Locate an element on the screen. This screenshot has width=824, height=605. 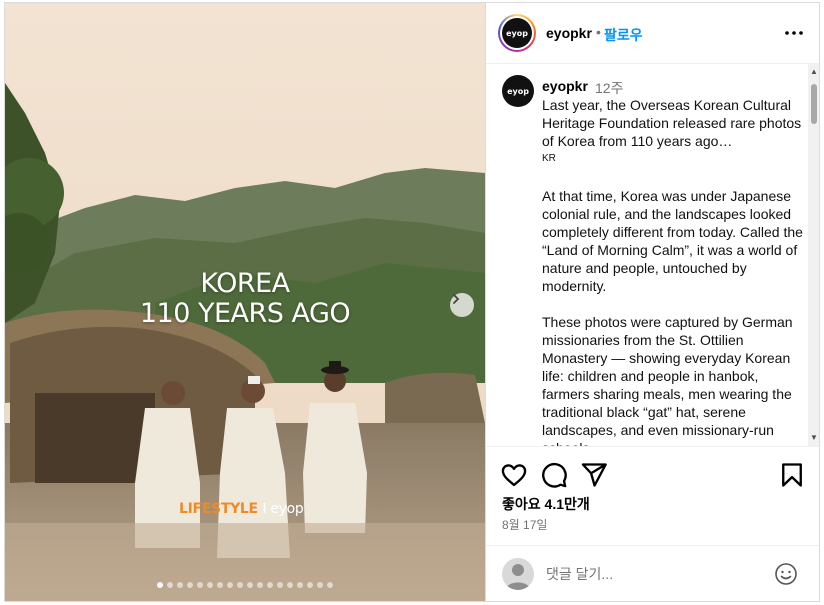
like-count: 좋아요 4.1만개 is located at coordinates (546, 504).